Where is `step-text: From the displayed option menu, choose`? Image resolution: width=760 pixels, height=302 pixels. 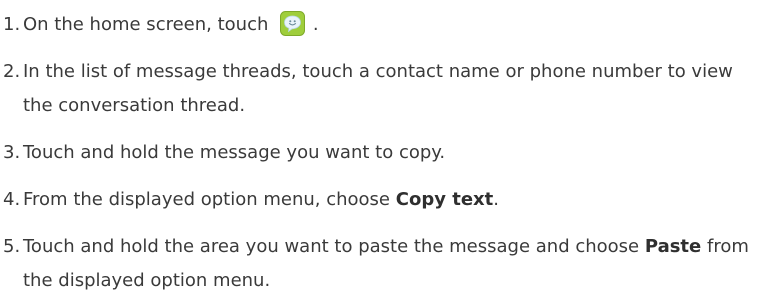
step-text: From the displayed option menu, choose is located at coordinates (207, 199).